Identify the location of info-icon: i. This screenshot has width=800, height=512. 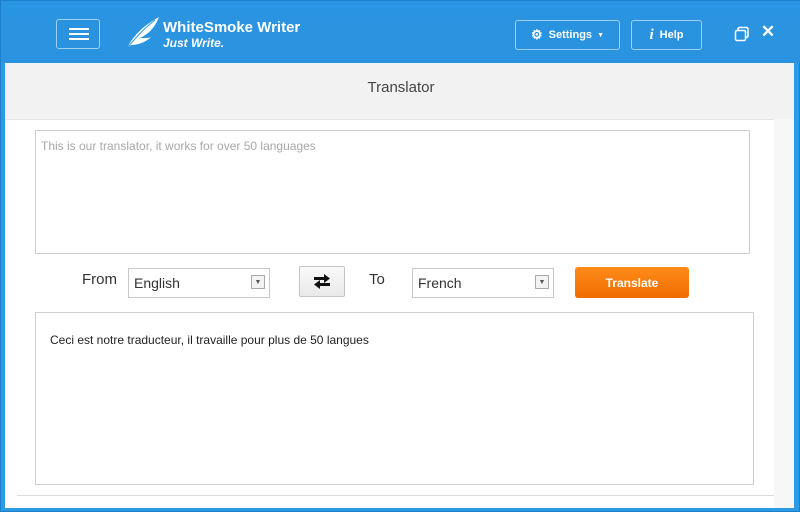
(651, 34).